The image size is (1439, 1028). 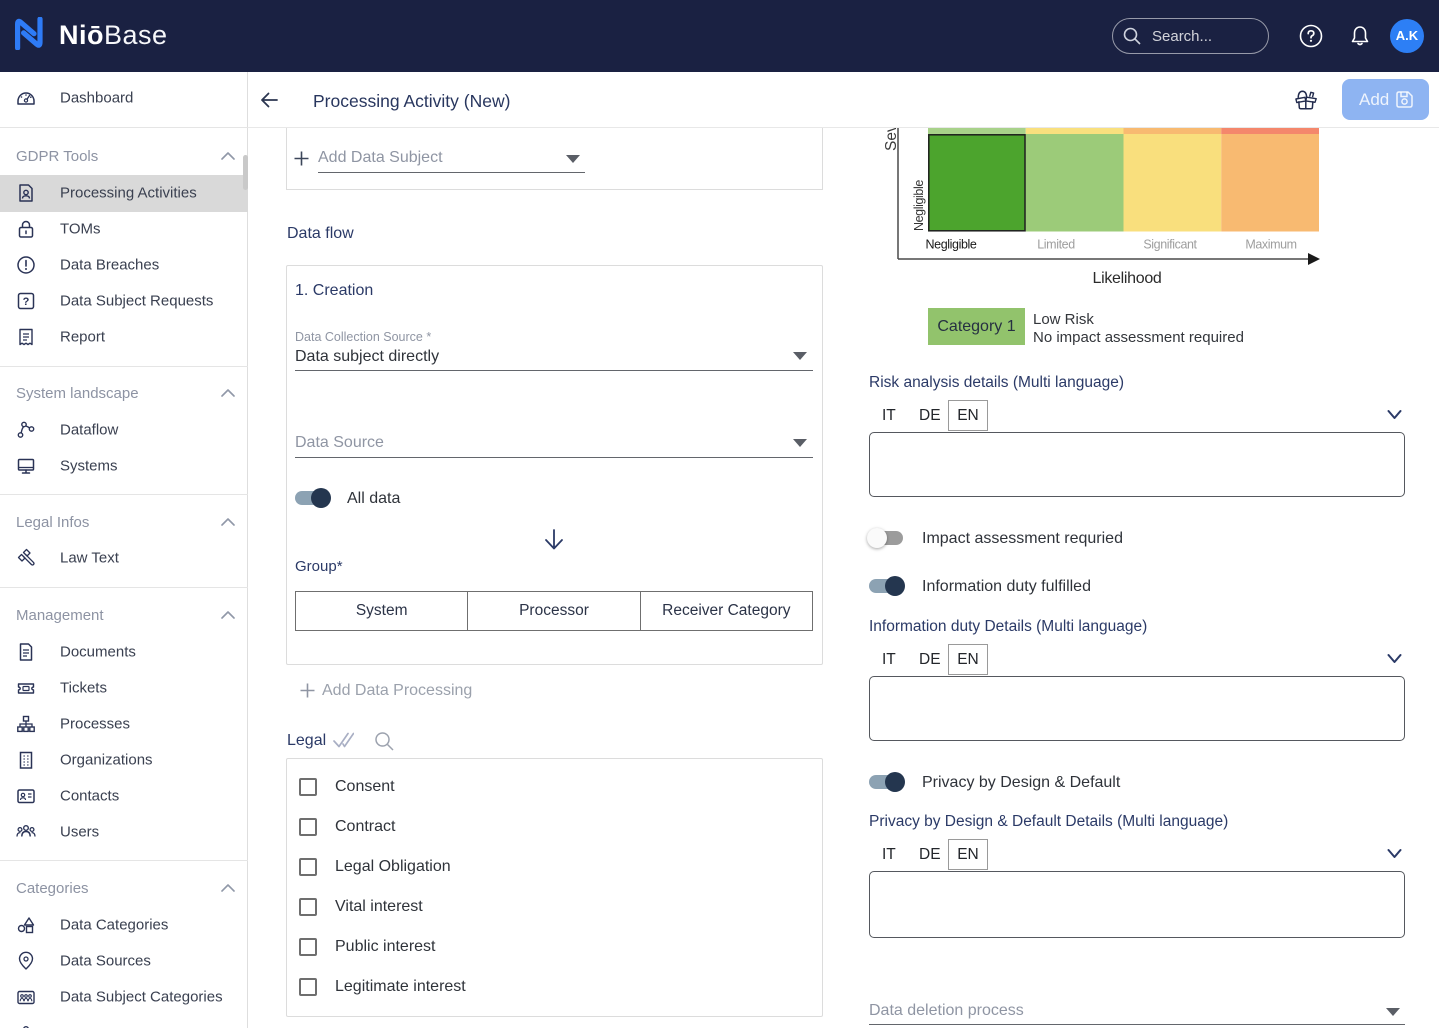 What do you see at coordinates (1170, 245) in the screenshot?
I see `svg-text: Significant` at bounding box center [1170, 245].